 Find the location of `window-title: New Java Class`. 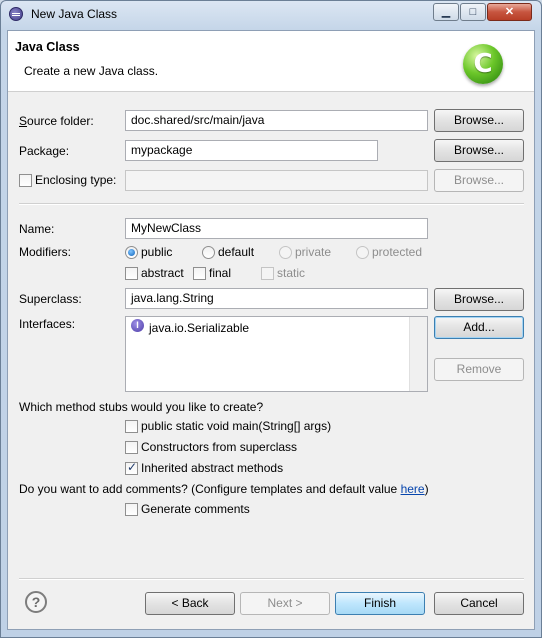

window-title: New Java Class is located at coordinates (74, 14).